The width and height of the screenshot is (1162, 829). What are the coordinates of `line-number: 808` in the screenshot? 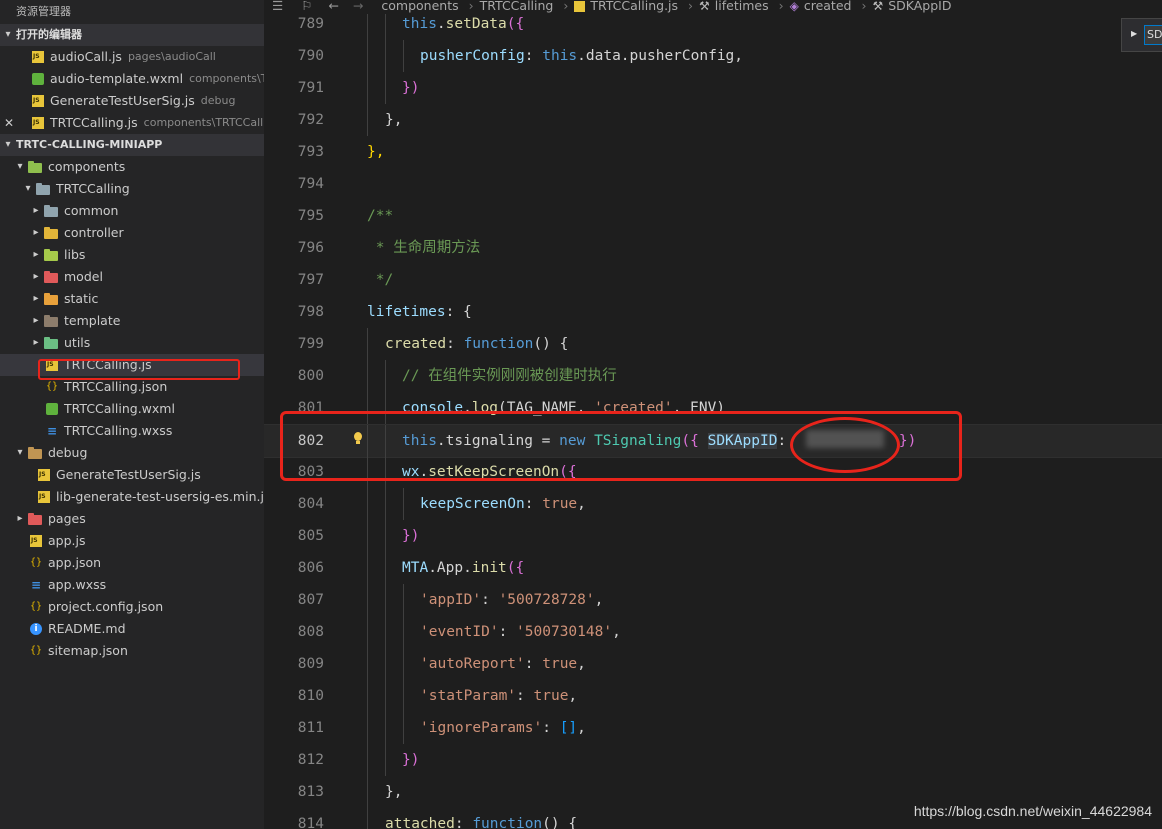 It's located at (310, 632).